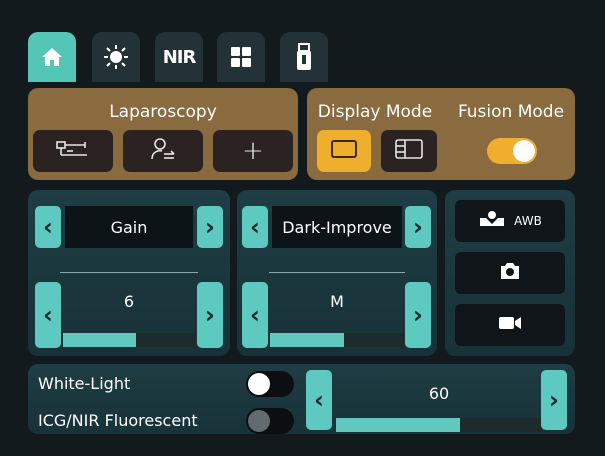  I want to click on camera-button, so click(510, 273).